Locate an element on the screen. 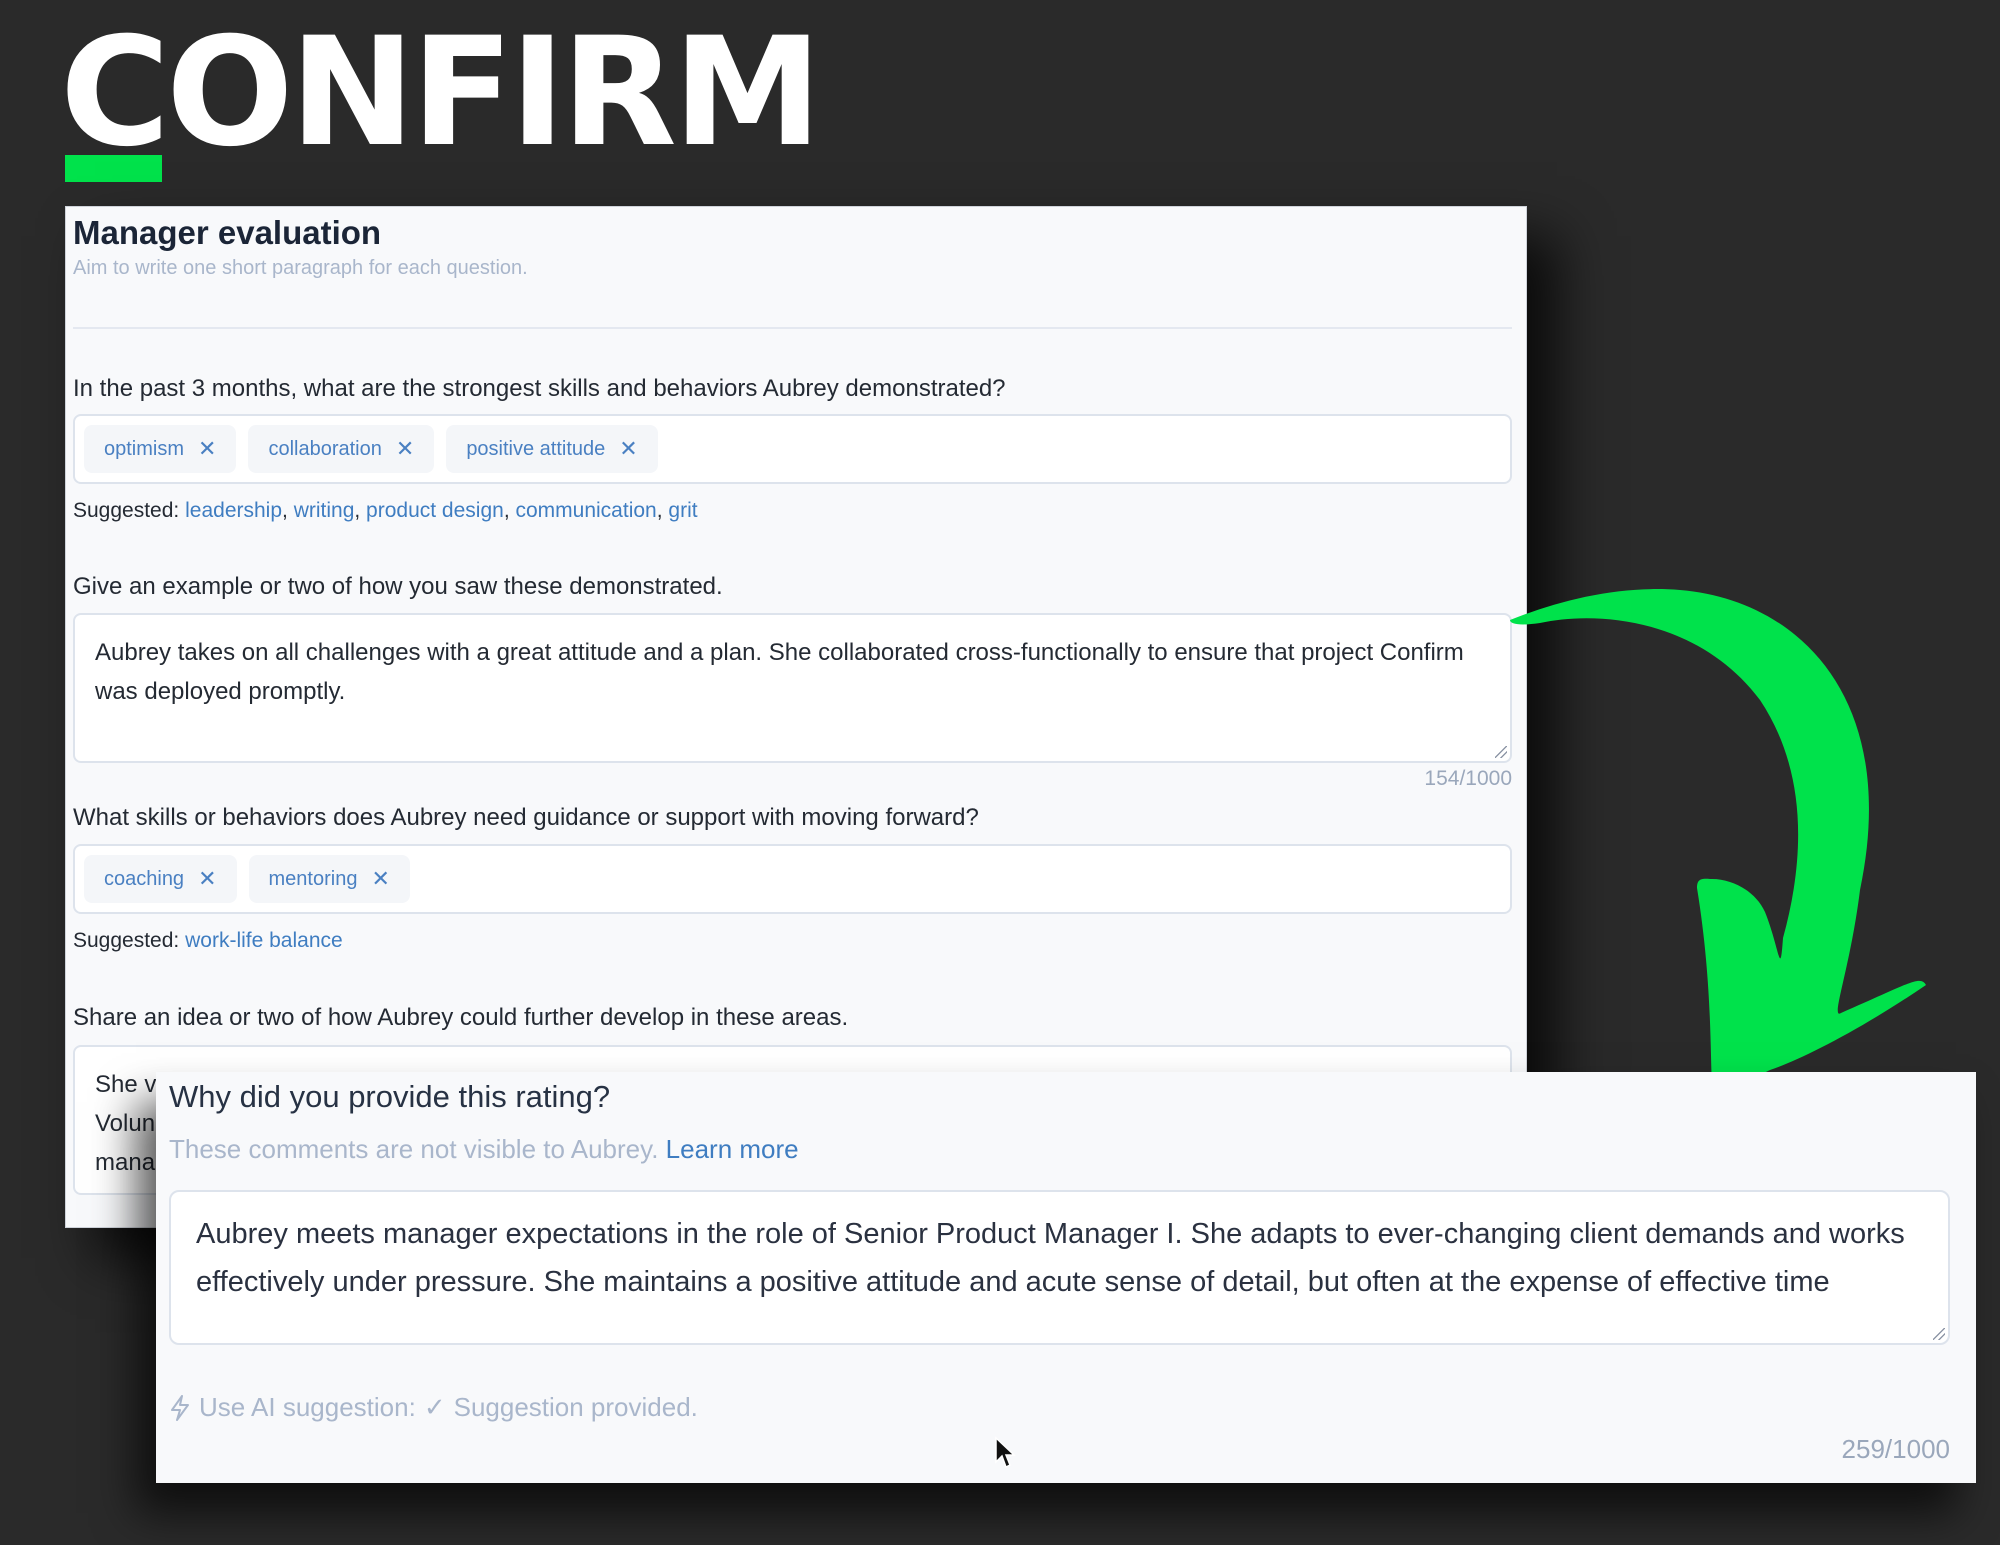 This screenshot has width=2000, height=1545. brand-accent-bar is located at coordinates (113, 168).